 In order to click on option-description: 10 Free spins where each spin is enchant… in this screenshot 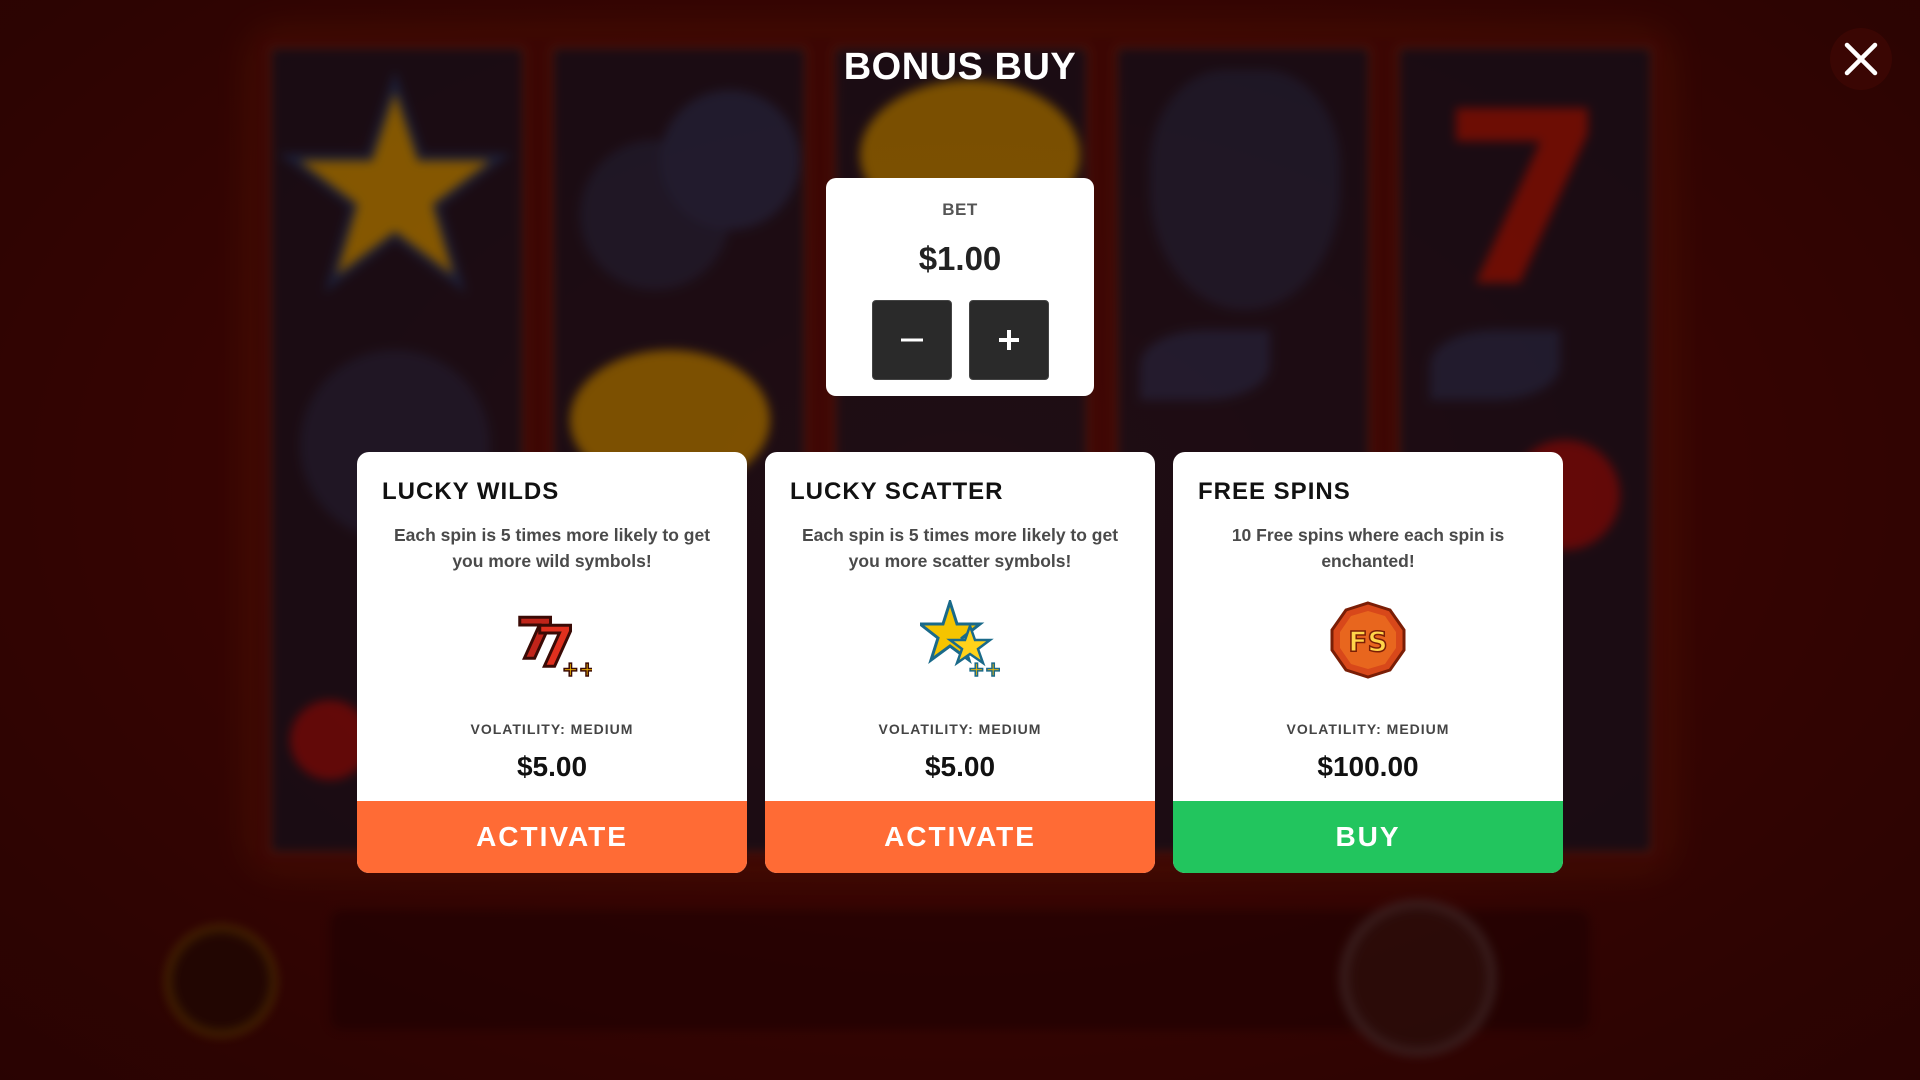, I will do `click(1368, 548)`.